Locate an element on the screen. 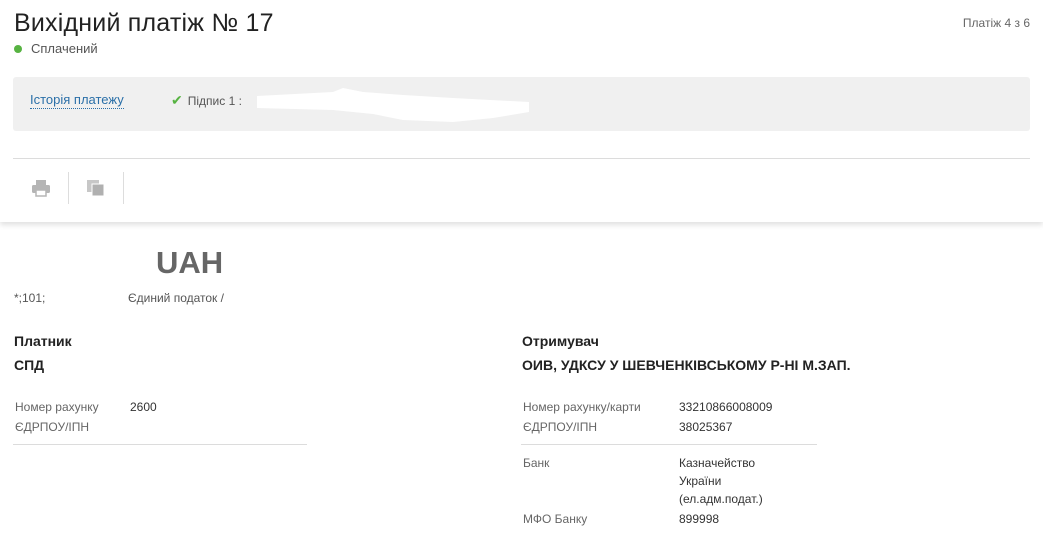 Image resolution: width=1043 pixels, height=546 pixels. payer-heading: Платник is located at coordinates (43, 341).